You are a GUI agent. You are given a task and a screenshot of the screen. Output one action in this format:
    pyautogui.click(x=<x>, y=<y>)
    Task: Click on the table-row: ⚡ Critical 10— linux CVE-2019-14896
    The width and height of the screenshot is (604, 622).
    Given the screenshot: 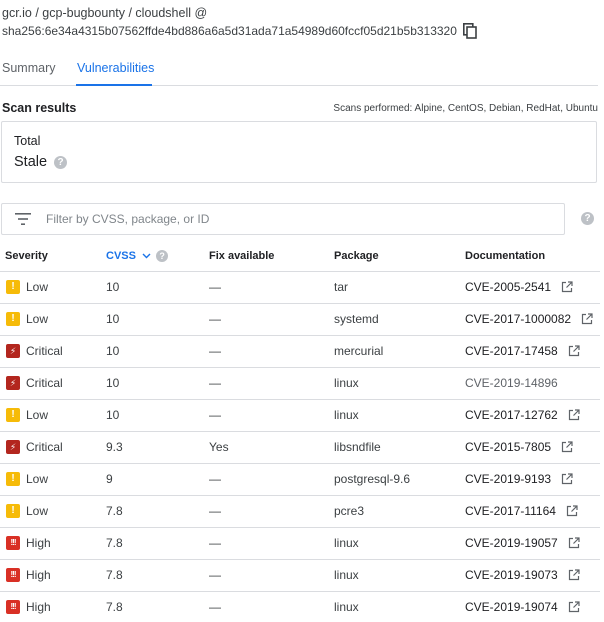 What is the action you would take?
    pyautogui.click(x=300, y=383)
    